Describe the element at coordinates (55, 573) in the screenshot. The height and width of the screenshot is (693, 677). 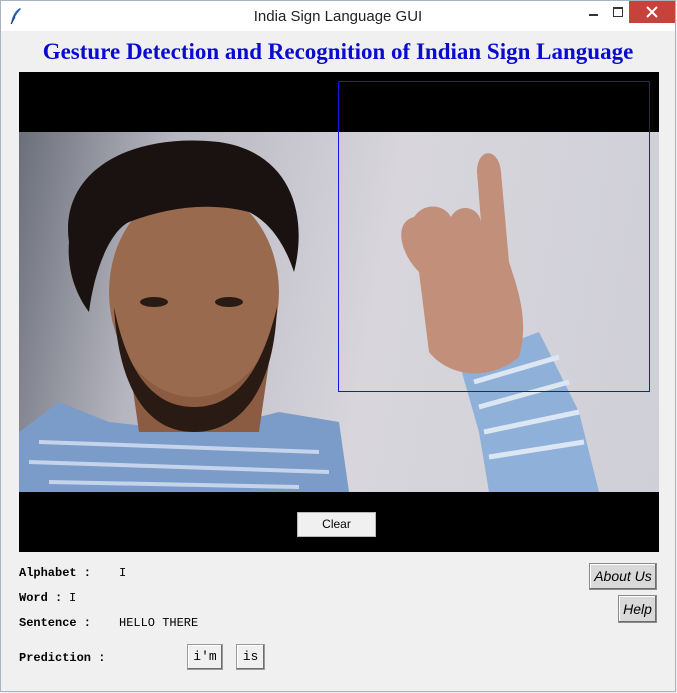
I see `alphabet-label: Alphabet :` at that location.